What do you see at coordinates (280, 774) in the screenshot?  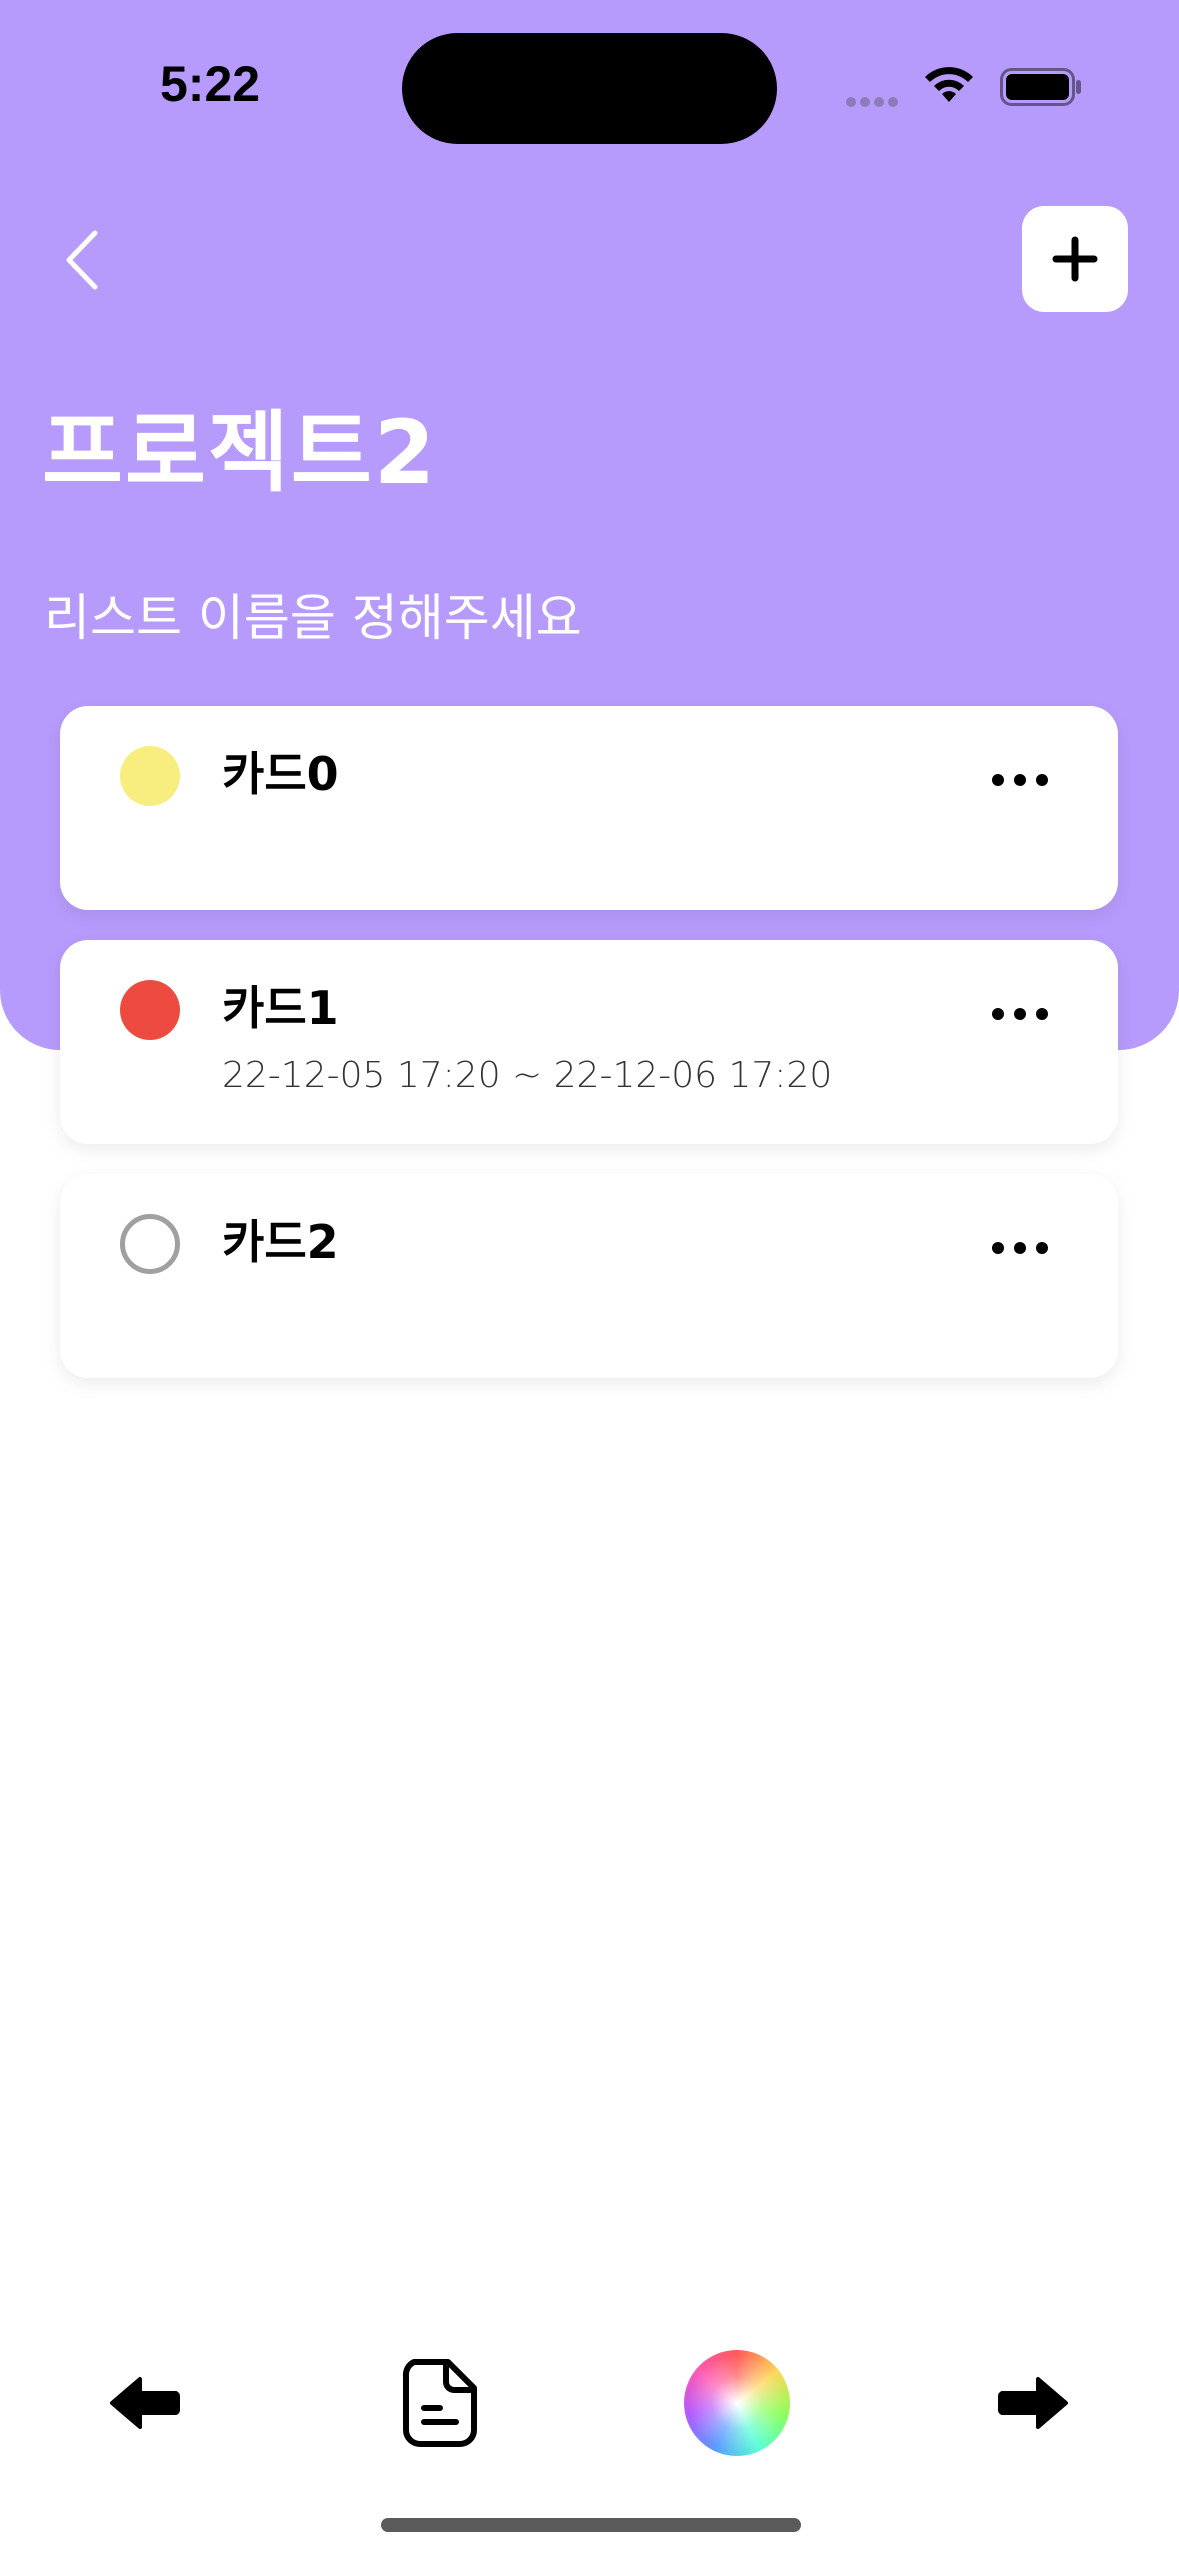 I see `card-title: 카드0` at bounding box center [280, 774].